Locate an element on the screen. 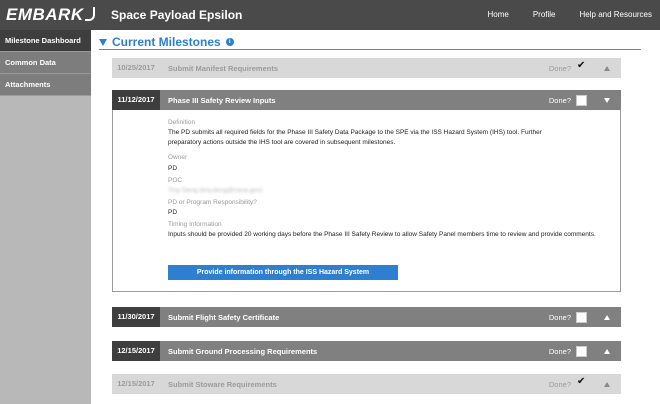 The width and height of the screenshot is (660, 404). milestone-date: 11/30/2017 is located at coordinates (136, 317).